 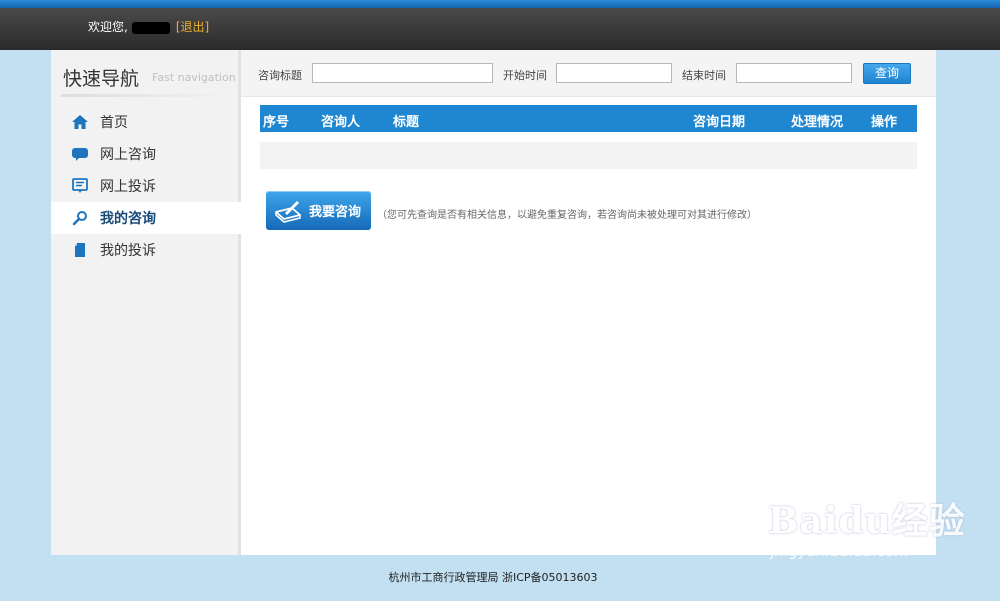 What do you see at coordinates (101, 79) in the screenshot?
I see `nav-title: 快速导航` at bounding box center [101, 79].